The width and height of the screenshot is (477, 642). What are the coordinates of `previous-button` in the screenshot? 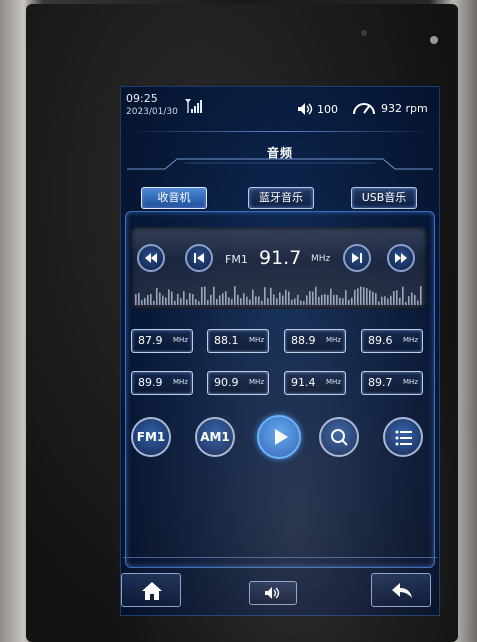 It's located at (199, 258).